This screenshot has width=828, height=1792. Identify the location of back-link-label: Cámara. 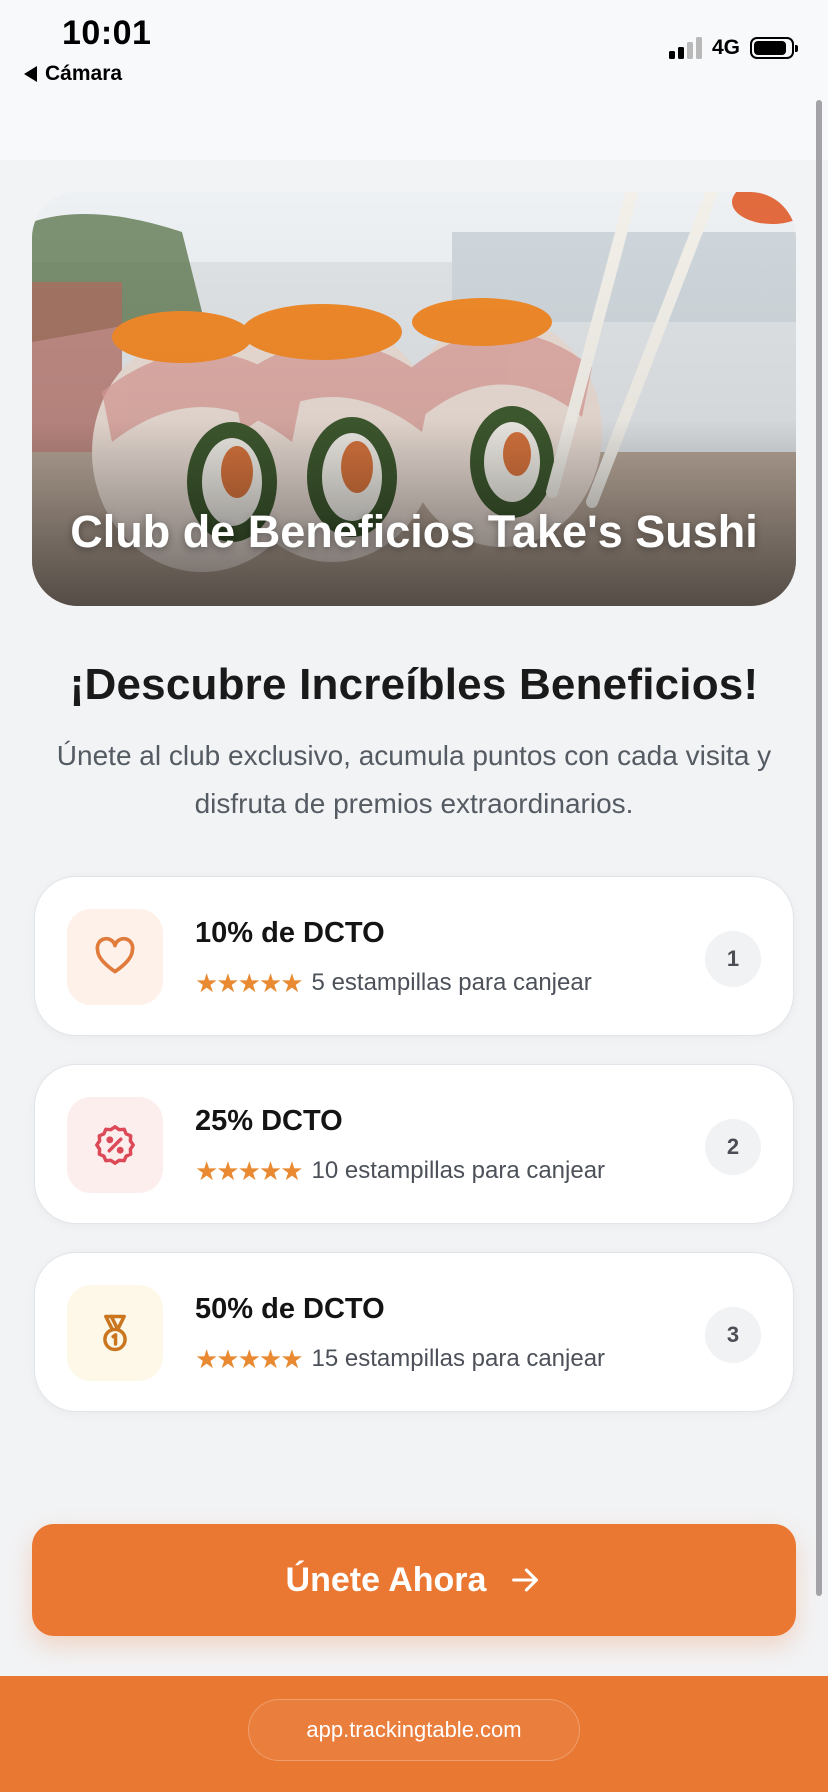
(84, 73).